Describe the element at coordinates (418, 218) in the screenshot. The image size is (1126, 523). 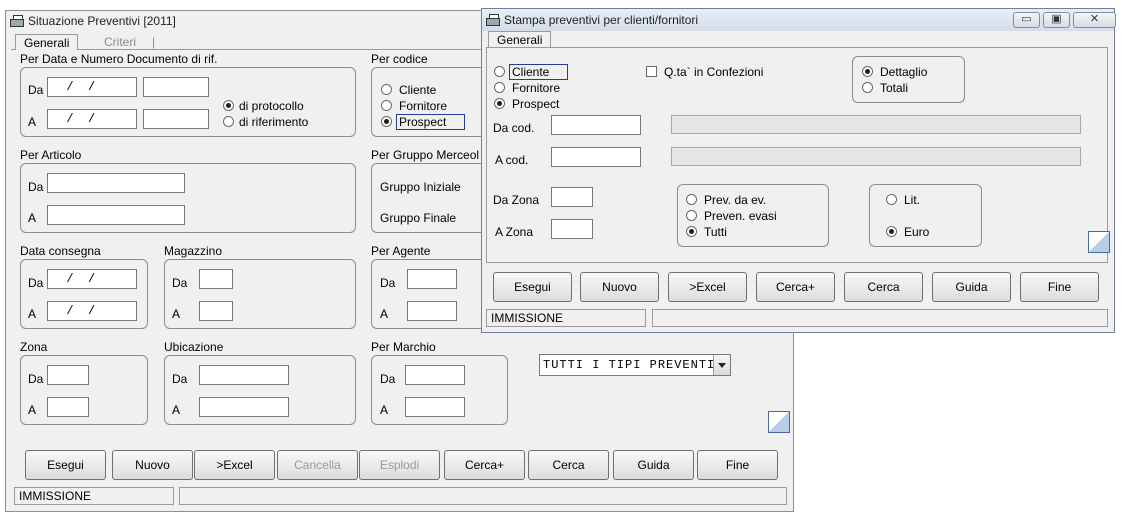
I see `gruppo-finale-label: Gruppo Finale` at that location.